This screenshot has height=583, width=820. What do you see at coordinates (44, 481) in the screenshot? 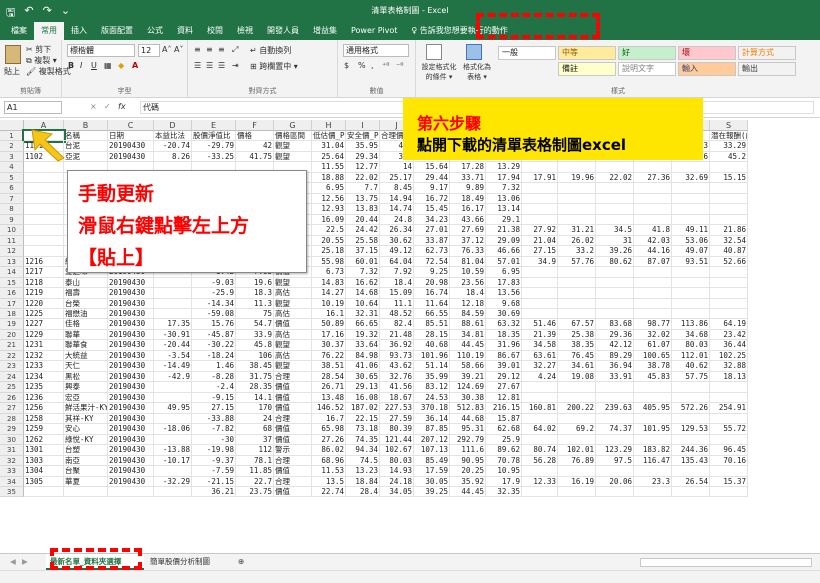
I see `table-cell: 1305` at bounding box center [44, 481].